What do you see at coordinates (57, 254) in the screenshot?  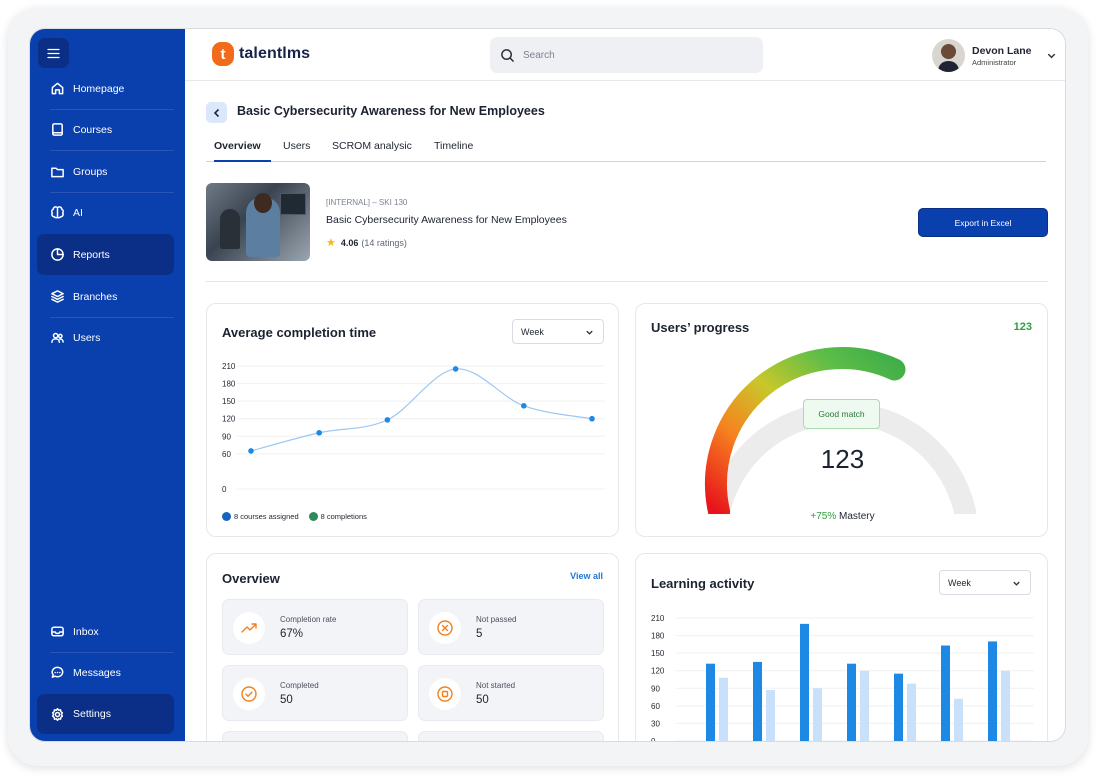 I see `pie-chart-icon` at bounding box center [57, 254].